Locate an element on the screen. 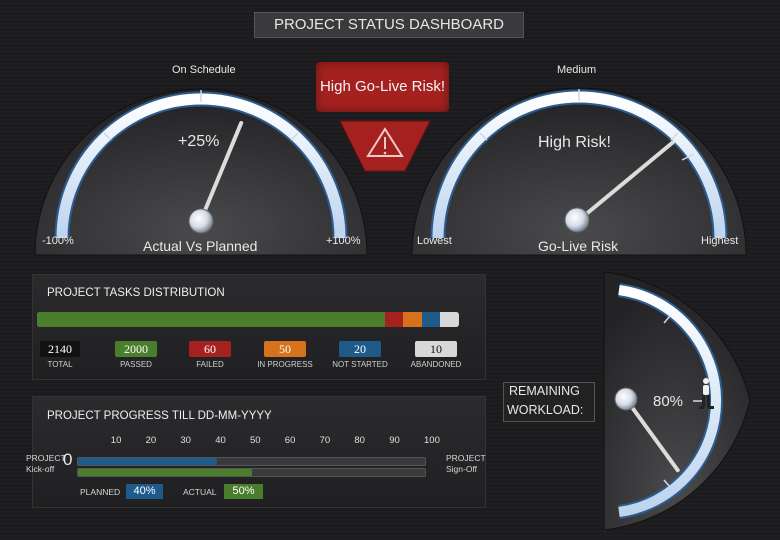 Image resolution: width=780 pixels, height=540 pixels. risk-gauge is located at coordinates (579, 171).